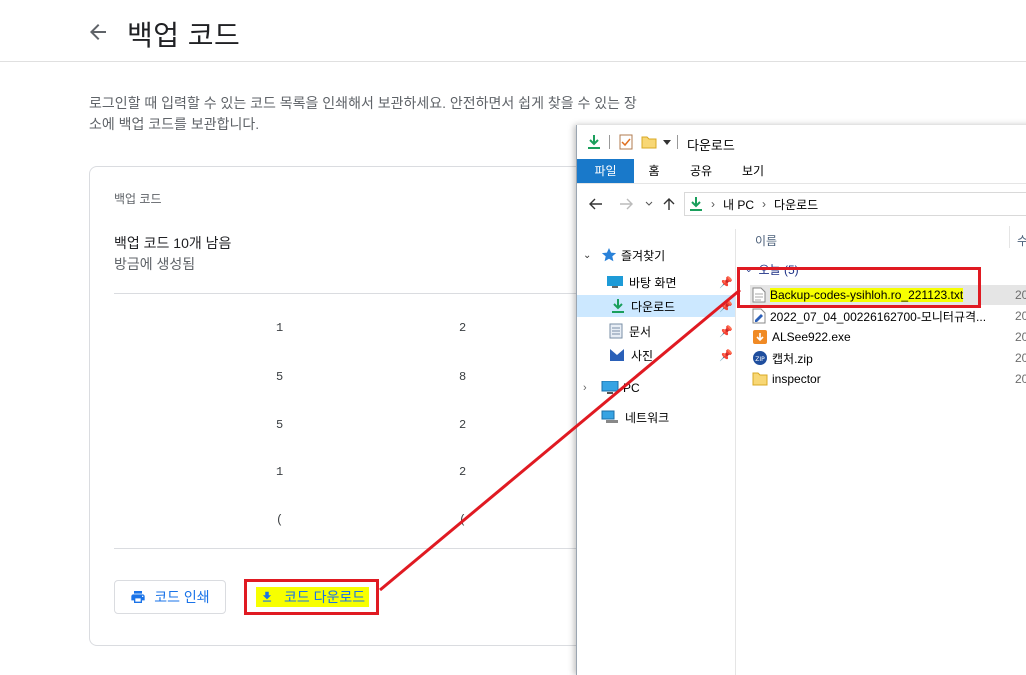 Image resolution: width=1026 pixels, height=675 pixels. Describe the element at coordinates (513, 61) in the screenshot. I see `header-divider` at that location.